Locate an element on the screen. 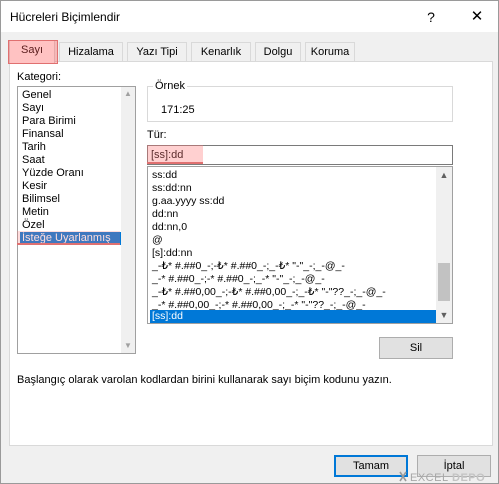 This screenshot has width=499, height=484. category-item: Genel is located at coordinates (71, 95).